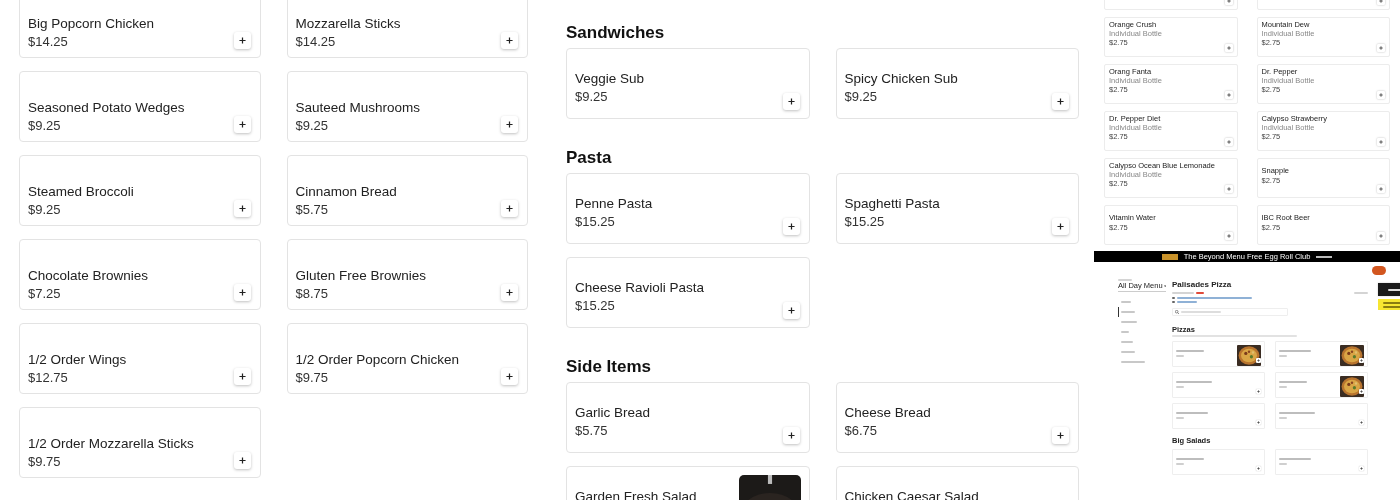 This screenshot has width=1400, height=500. Describe the element at coordinates (609, 365) in the screenshot. I see `section-heading: Side Items` at that location.